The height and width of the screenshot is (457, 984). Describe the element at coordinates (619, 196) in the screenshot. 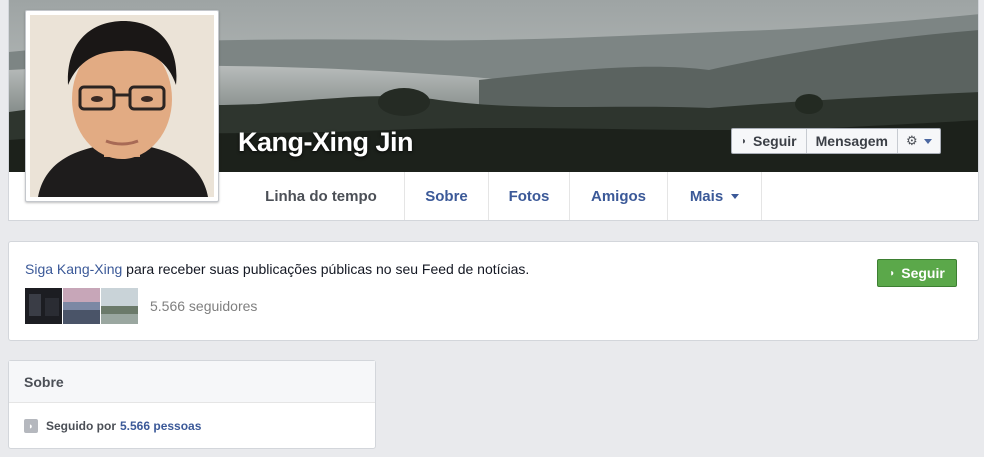

I see `tab-friends: Amigos` at that location.